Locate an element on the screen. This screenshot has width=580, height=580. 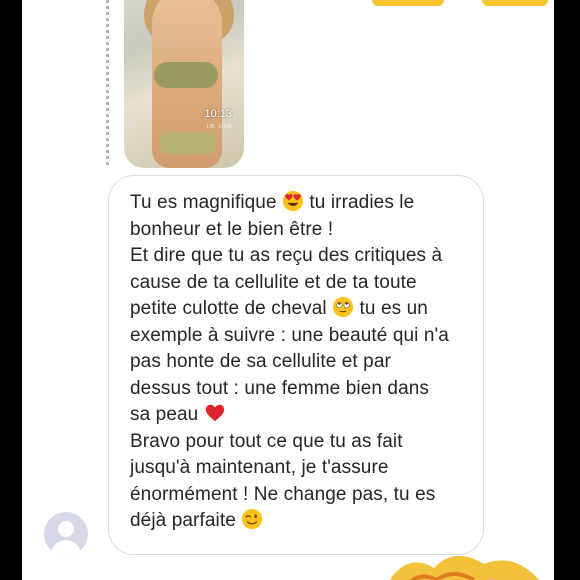
red-heart-emoji-icon is located at coordinates (214, 413).